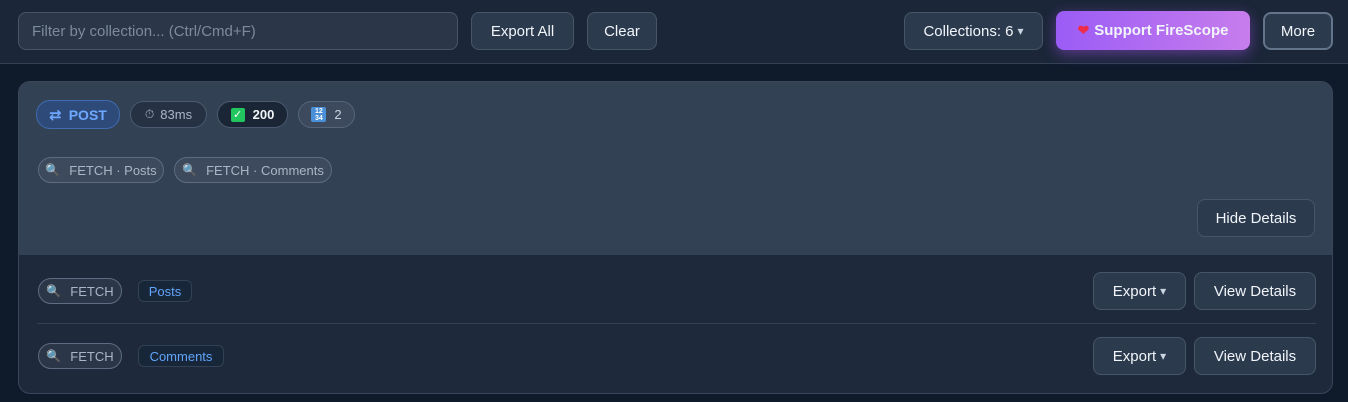 The image size is (1348, 402). What do you see at coordinates (1083, 30) in the screenshot?
I see `heart-icon: ❤` at bounding box center [1083, 30].